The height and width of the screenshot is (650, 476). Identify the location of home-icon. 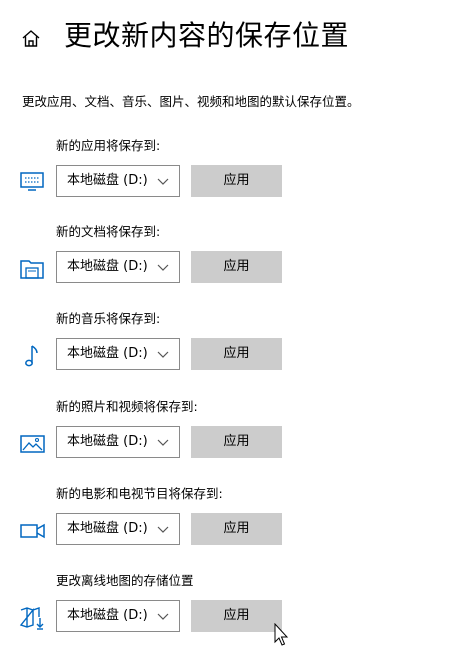
(31, 39).